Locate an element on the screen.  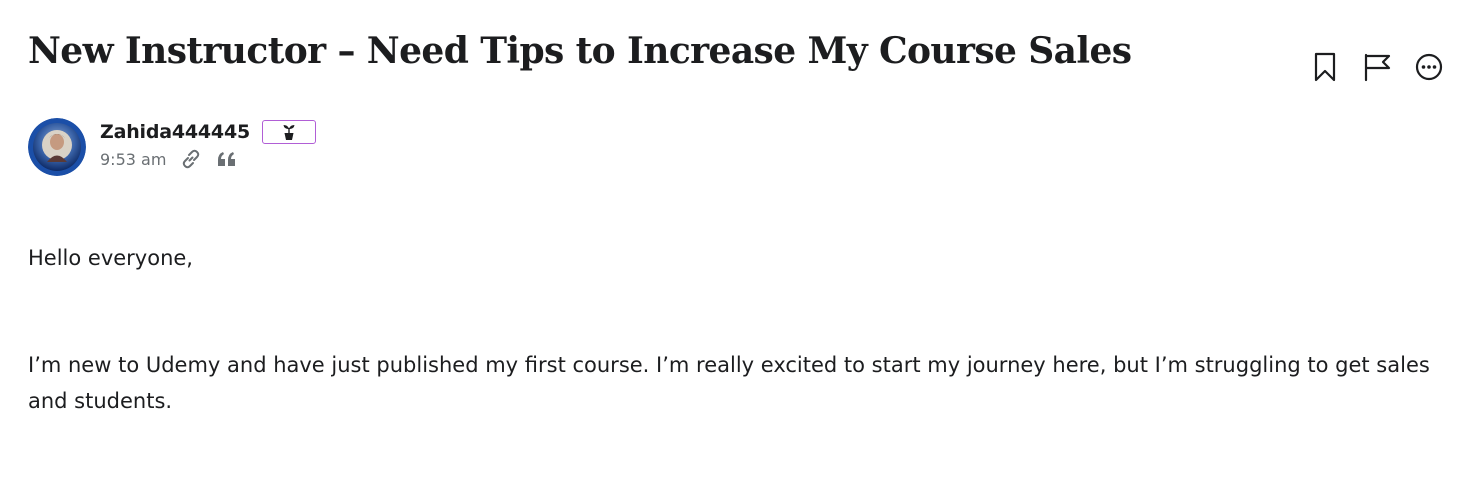
post-paragraph: Hello everyone, is located at coordinates (110, 258).